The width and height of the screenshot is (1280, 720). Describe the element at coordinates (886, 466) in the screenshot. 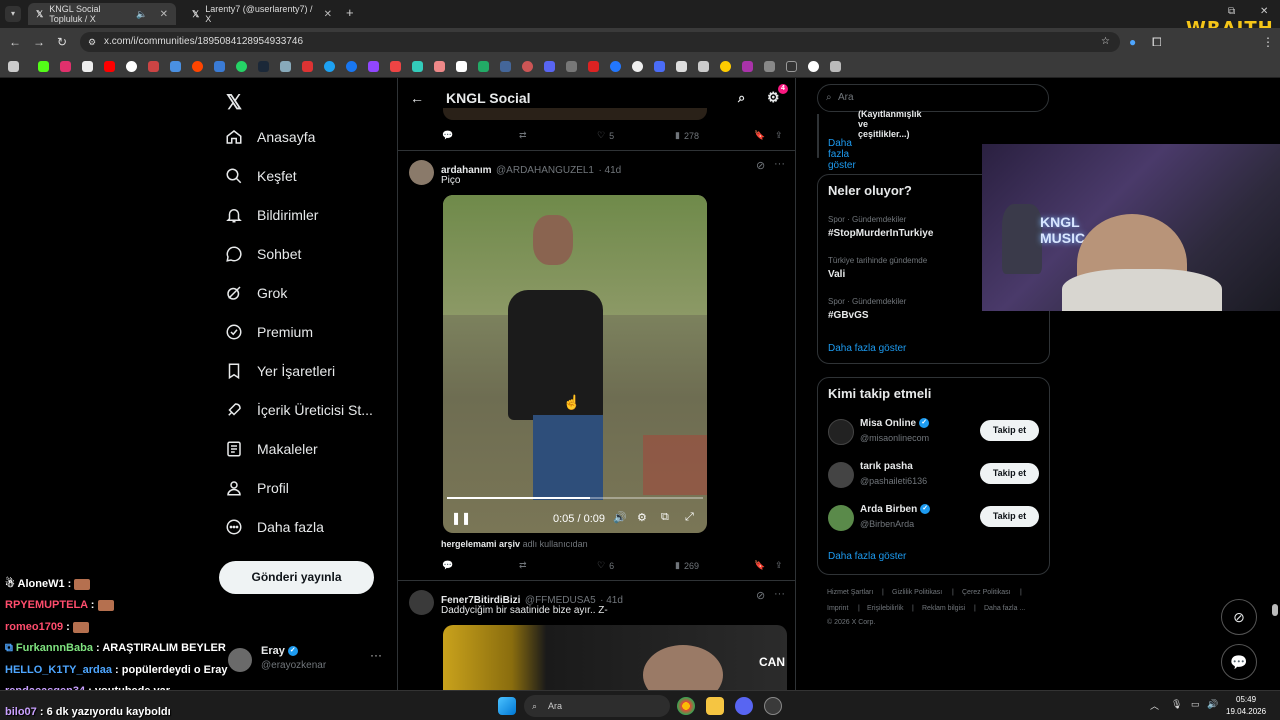

I see `suggestion-name: tarık pasha` at that location.